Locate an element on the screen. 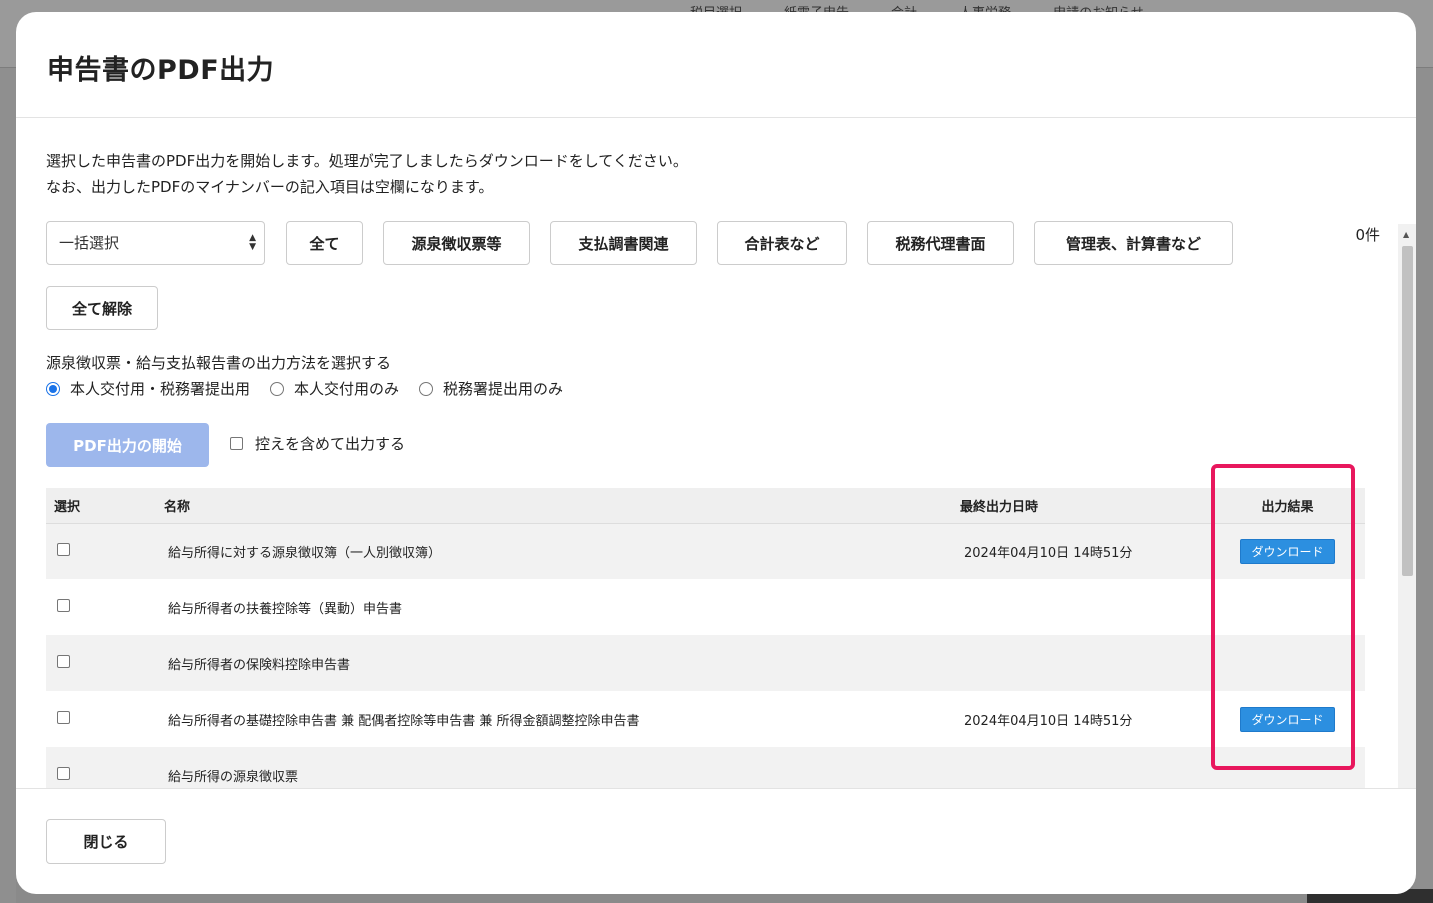 The width and height of the screenshot is (1433, 903). row-name: 給与所得者の基礎控除申告書 兼 配偶者控除等申告書 兼 所得金額調整控除申告書 is located at coordinates (404, 721).